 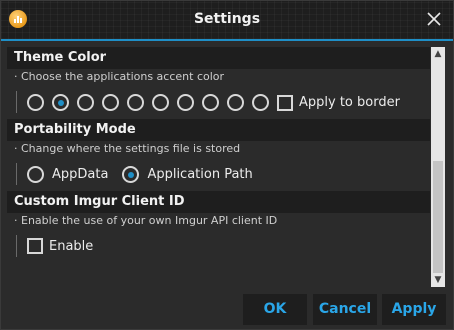 What do you see at coordinates (35, 246) in the screenshot?
I see `imgur-enable-checkbox` at bounding box center [35, 246].